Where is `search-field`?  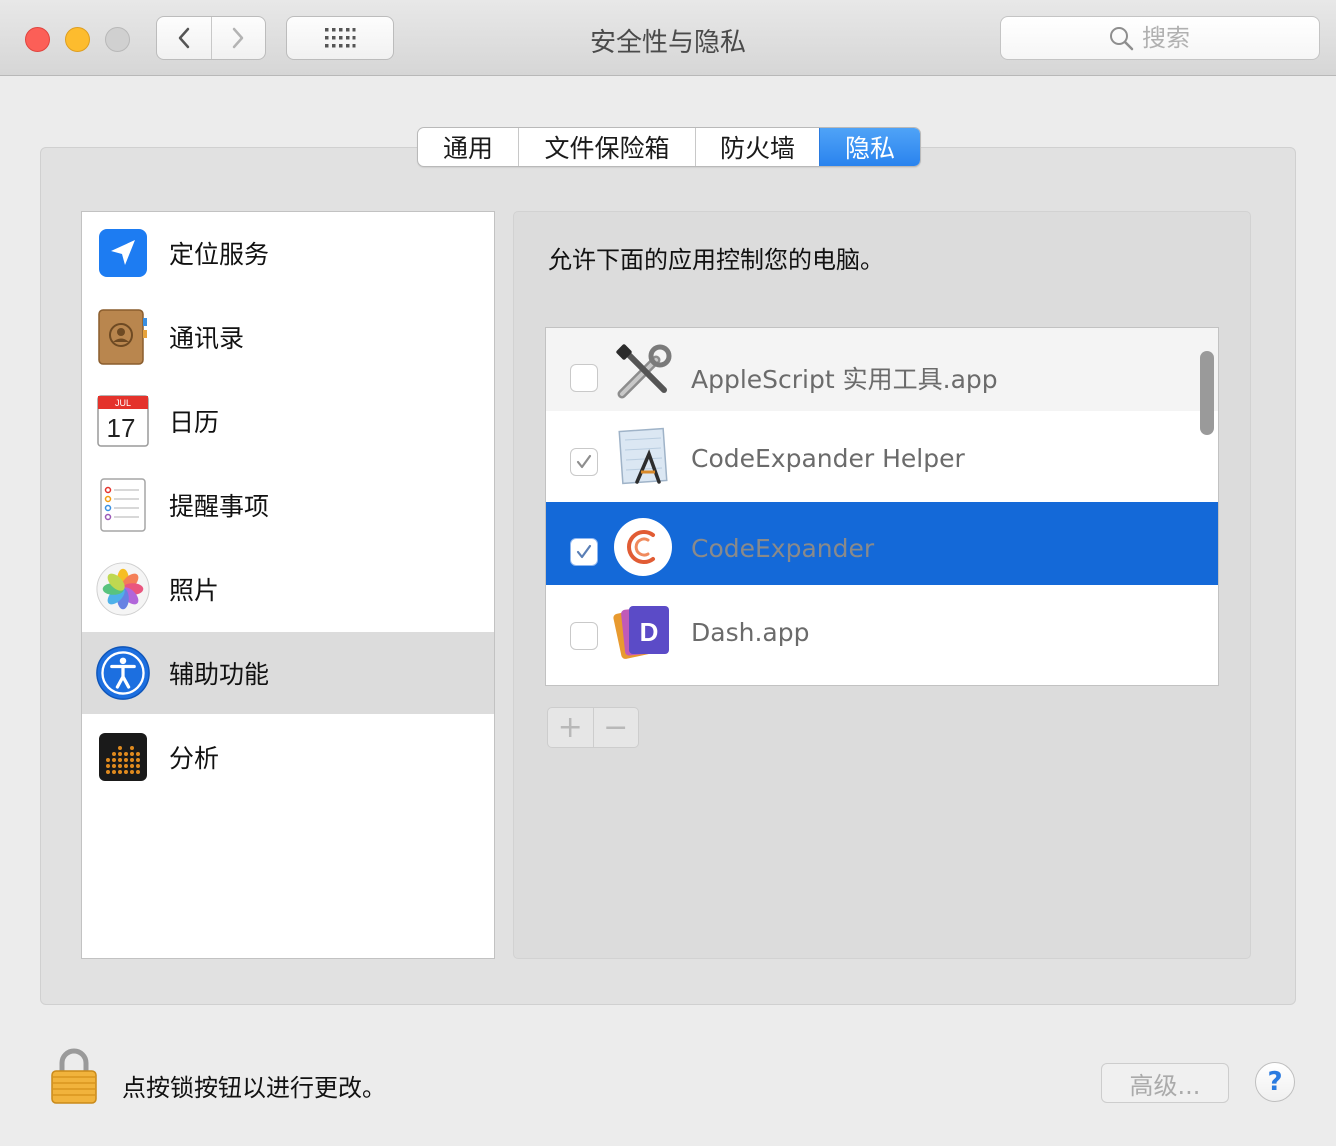
search-field is located at coordinates (1160, 38).